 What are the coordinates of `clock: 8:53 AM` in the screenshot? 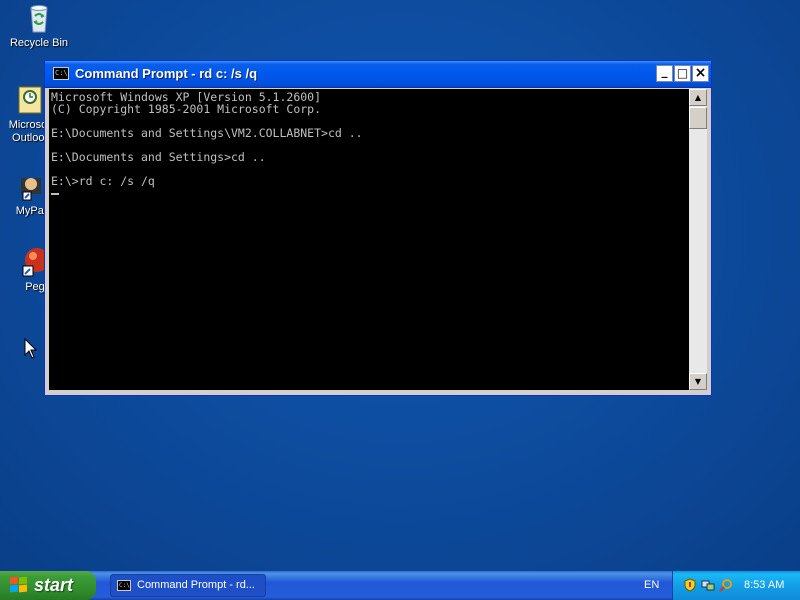 It's located at (764, 585).